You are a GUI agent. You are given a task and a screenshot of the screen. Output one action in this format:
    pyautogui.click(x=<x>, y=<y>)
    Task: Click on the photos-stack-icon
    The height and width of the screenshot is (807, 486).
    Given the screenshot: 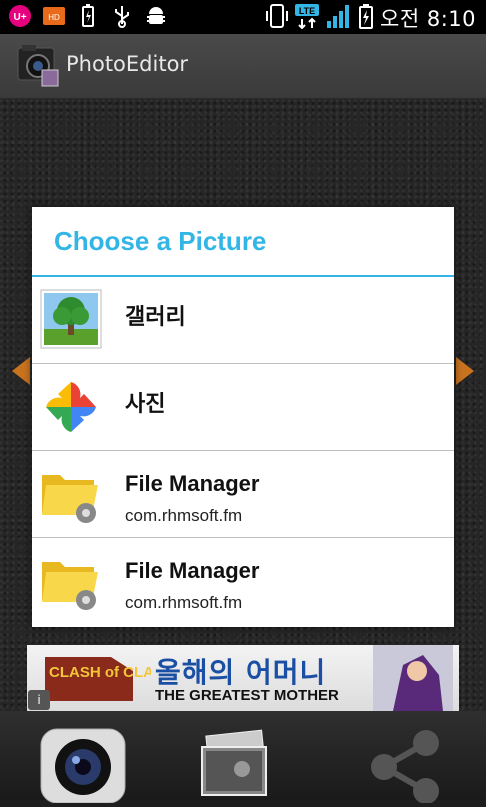 What is the action you would take?
    pyautogui.click(x=234, y=762)
    